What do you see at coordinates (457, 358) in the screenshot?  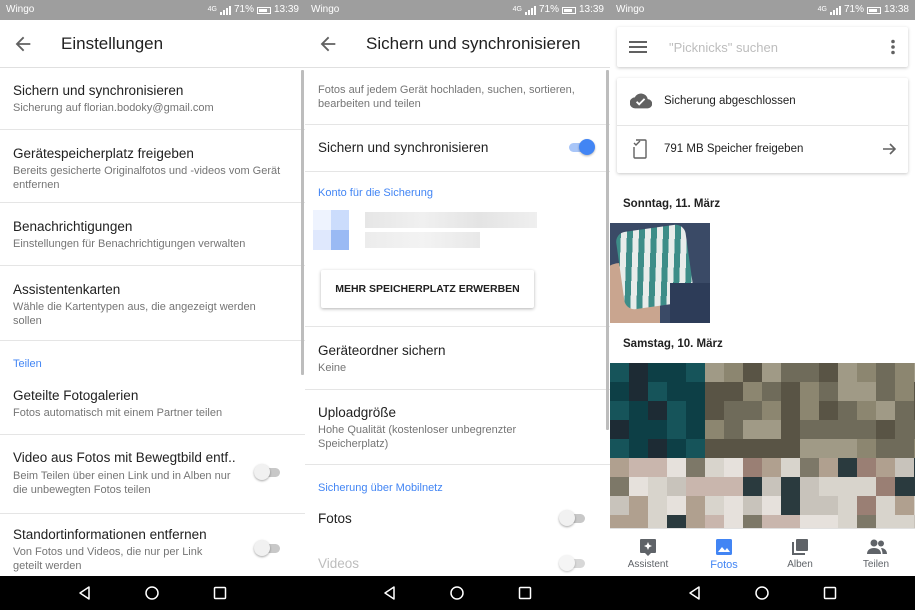 I see `device-folders-row: Geräteordner sichern Keine` at bounding box center [457, 358].